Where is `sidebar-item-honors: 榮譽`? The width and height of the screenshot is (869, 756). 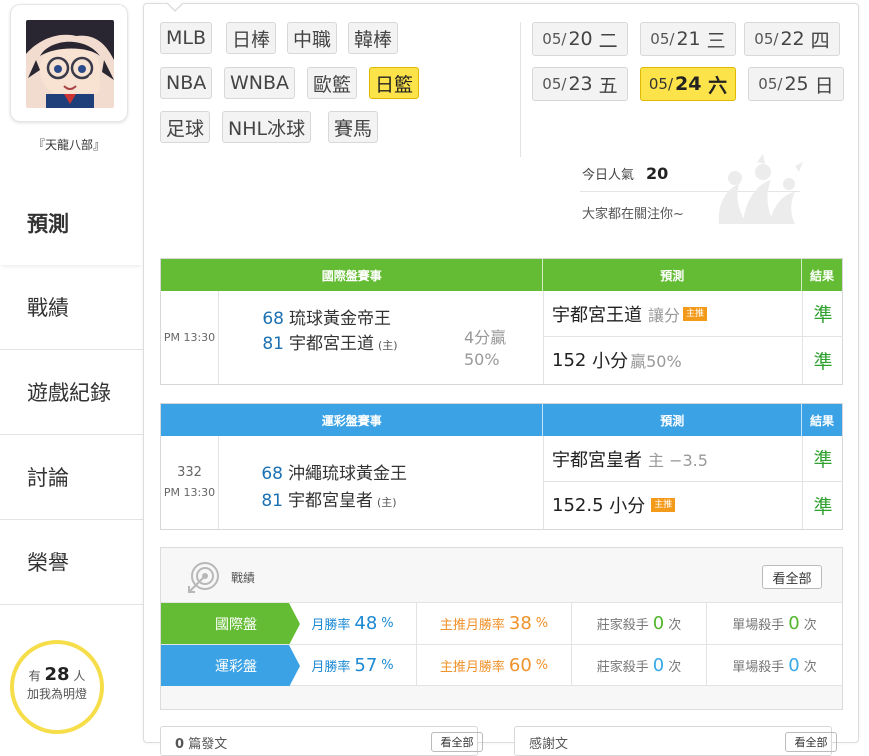
sidebar-item-honors: 榮譽 is located at coordinates (71, 562).